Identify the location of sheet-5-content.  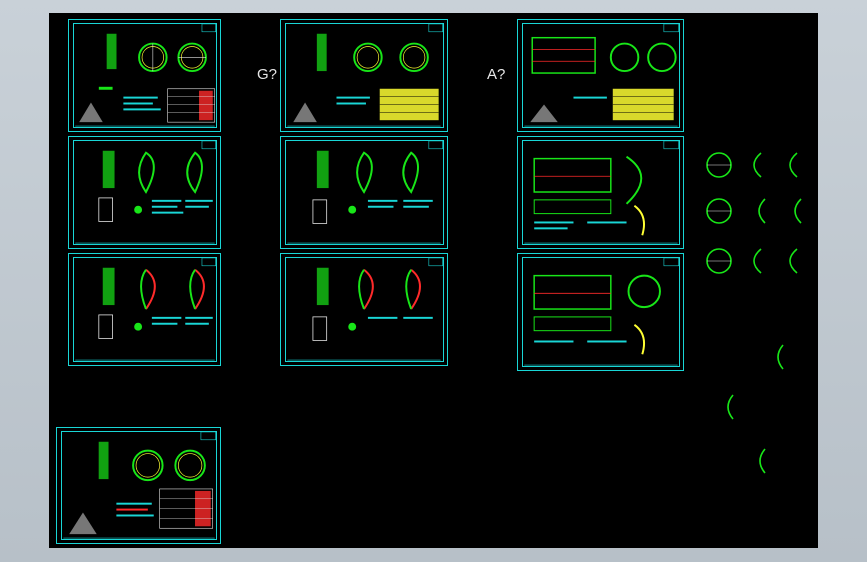
(365, 75).